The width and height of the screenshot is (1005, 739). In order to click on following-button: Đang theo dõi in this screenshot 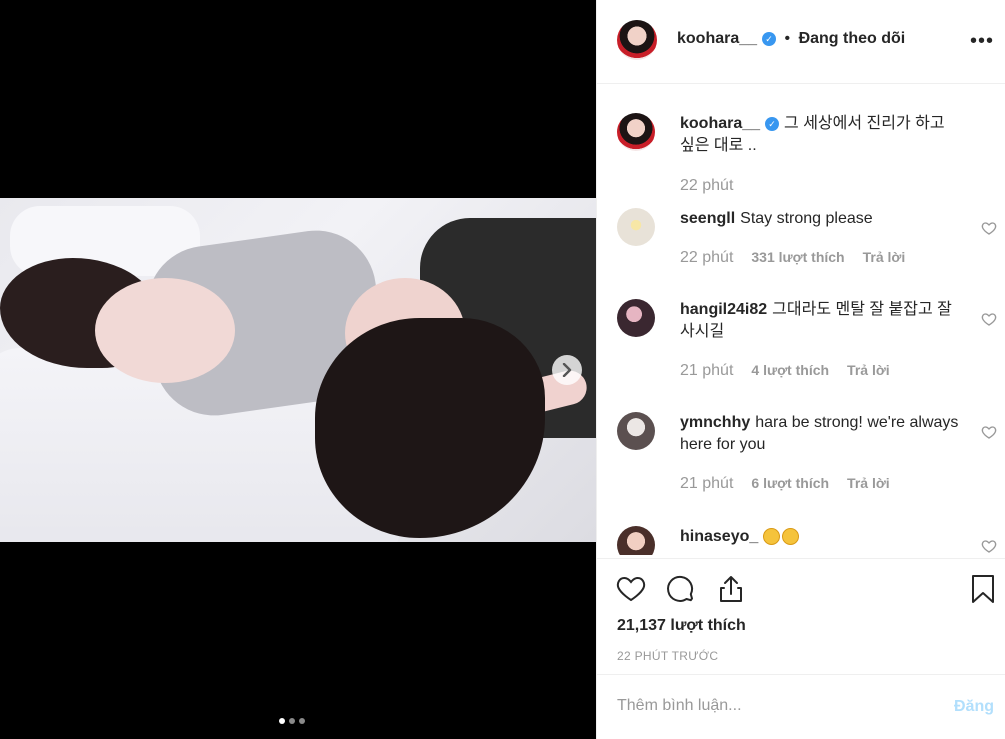, I will do `click(852, 38)`.